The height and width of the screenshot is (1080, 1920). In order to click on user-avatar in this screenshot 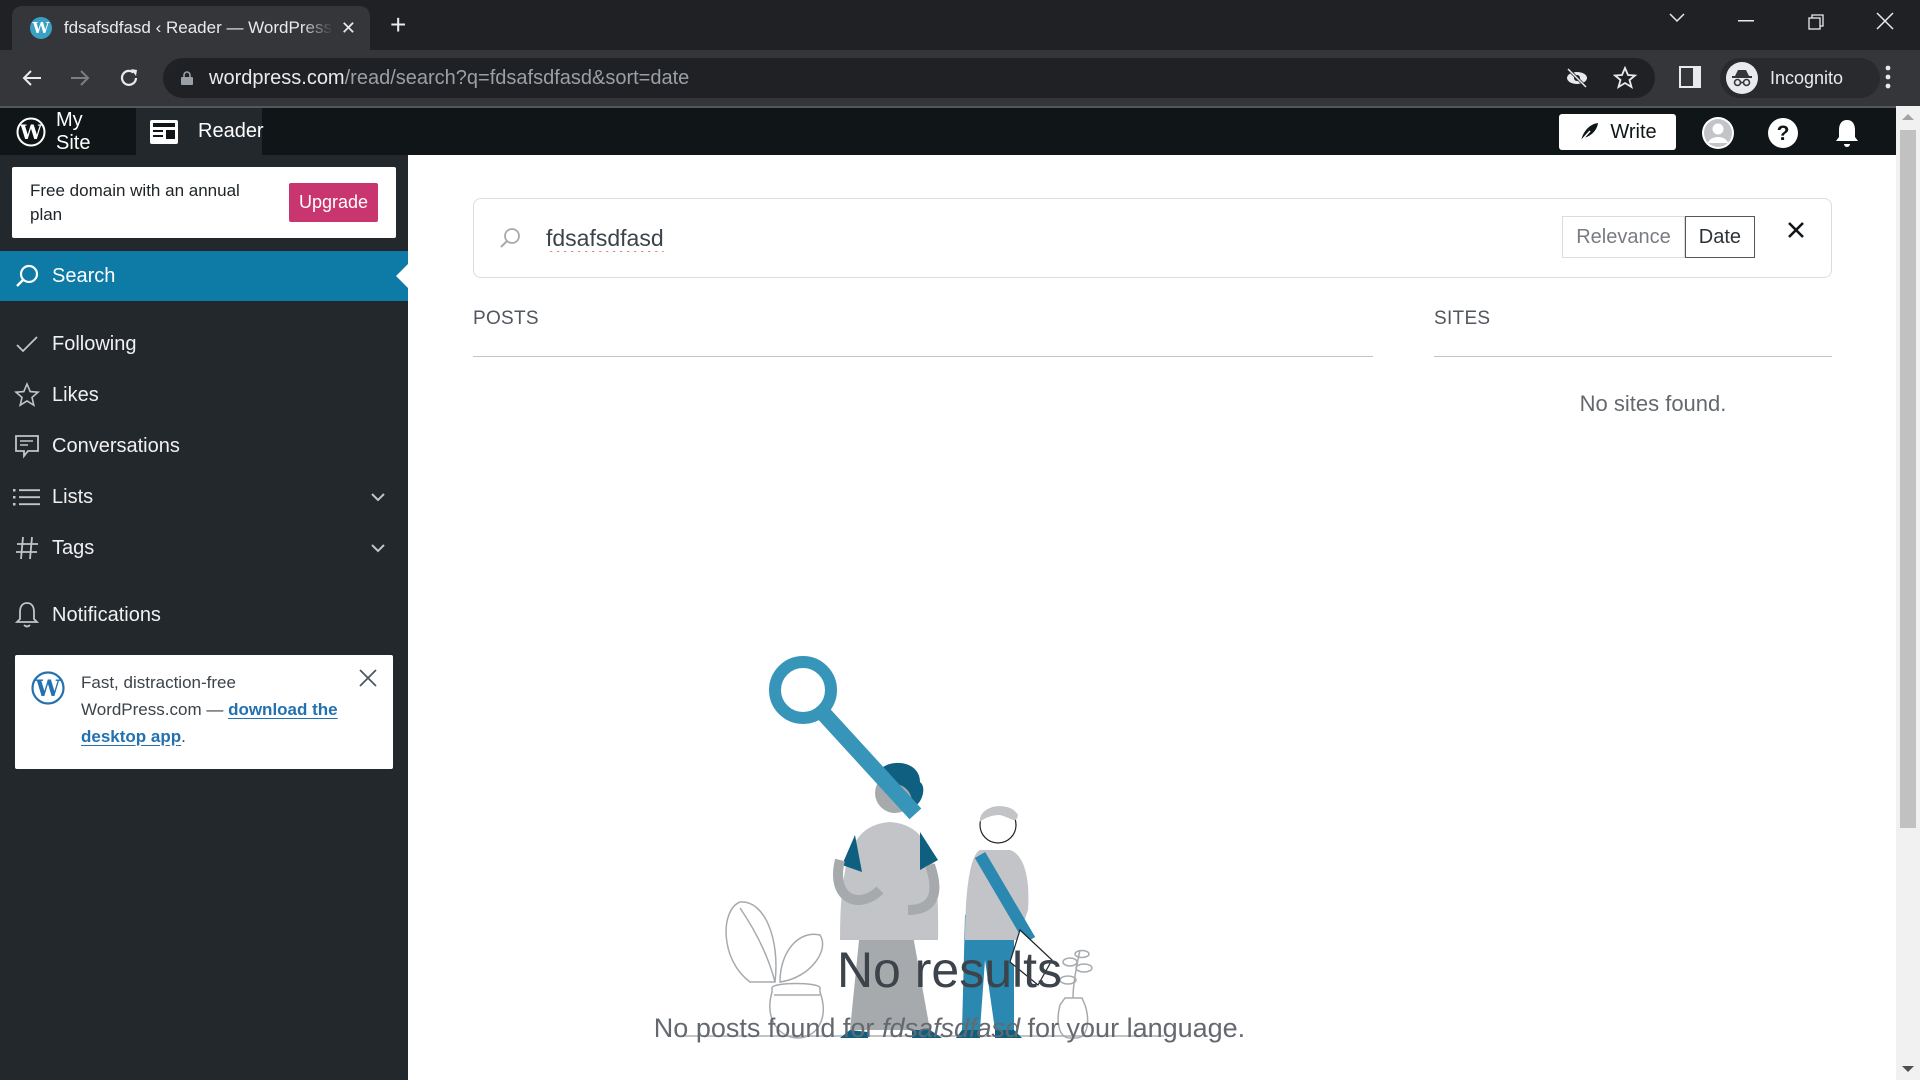, I will do `click(1718, 133)`.